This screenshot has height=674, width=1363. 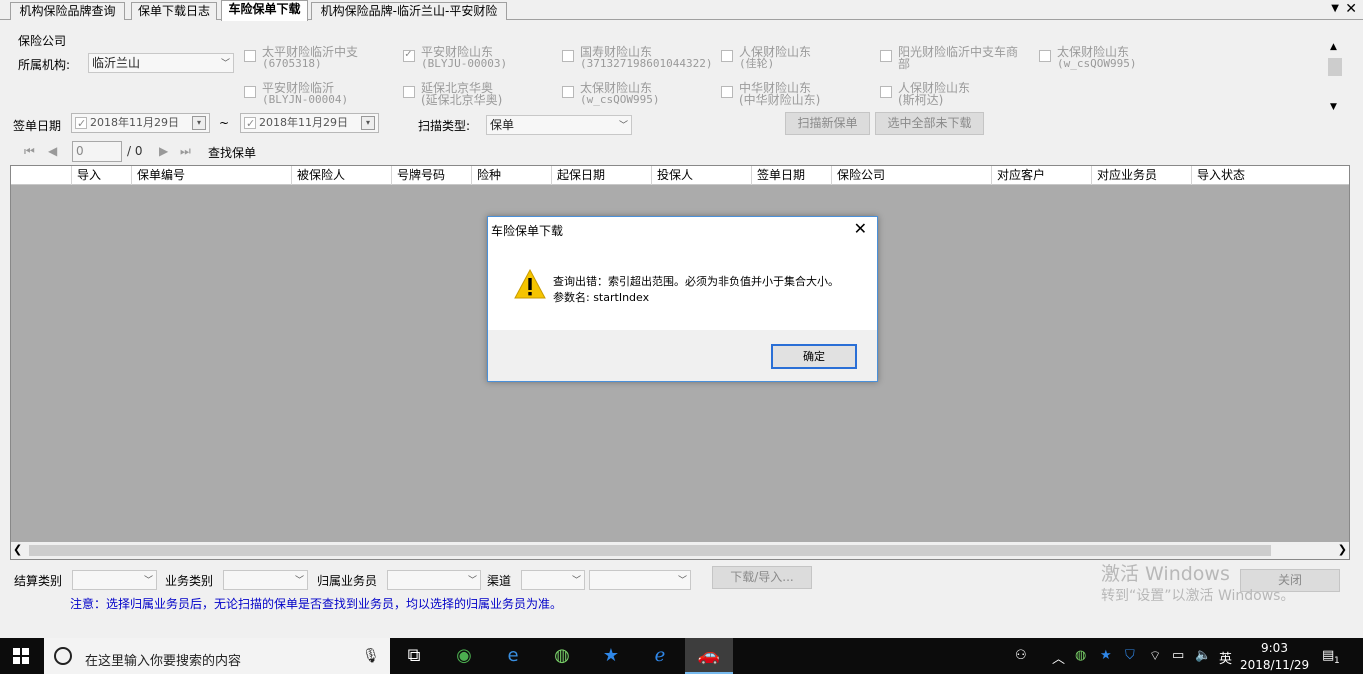 What do you see at coordinates (1178, 655) in the screenshot?
I see `battery-icon: ▭` at bounding box center [1178, 655].